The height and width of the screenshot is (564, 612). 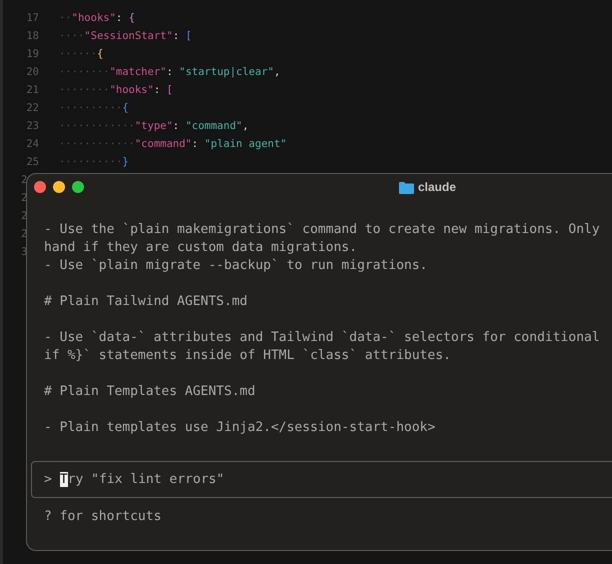 I want to click on close-button, so click(x=40, y=187).